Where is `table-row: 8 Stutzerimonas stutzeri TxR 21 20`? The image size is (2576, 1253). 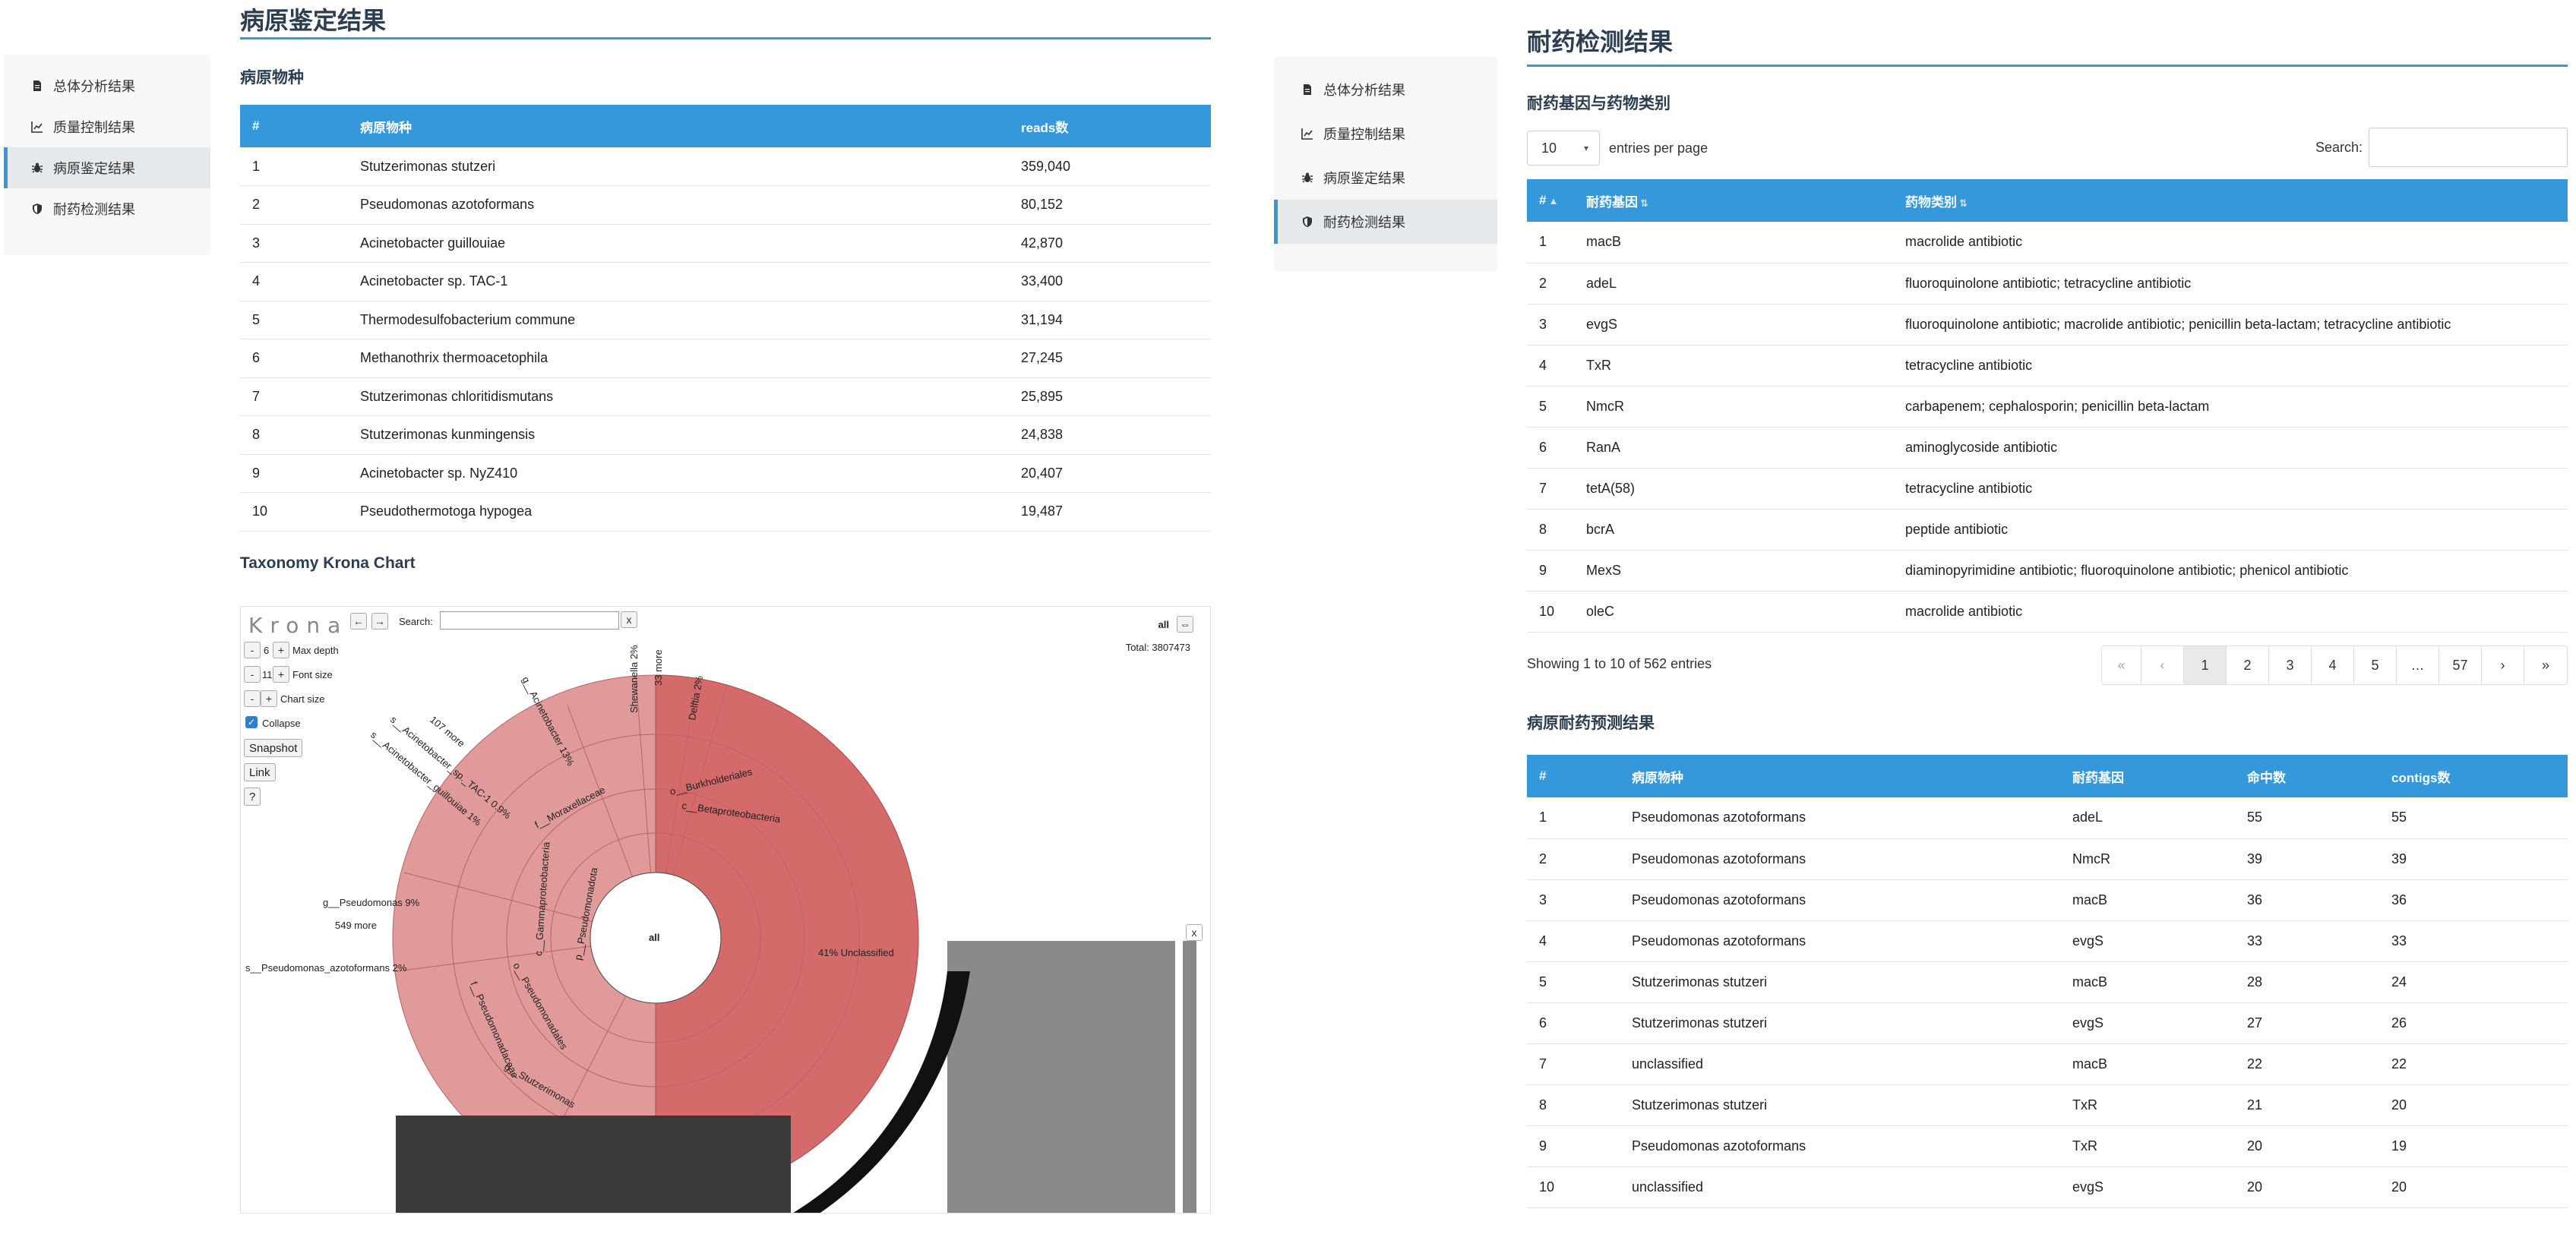 table-row: 8 Stutzerimonas stutzeri TxR 21 20 is located at coordinates (2047, 1105).